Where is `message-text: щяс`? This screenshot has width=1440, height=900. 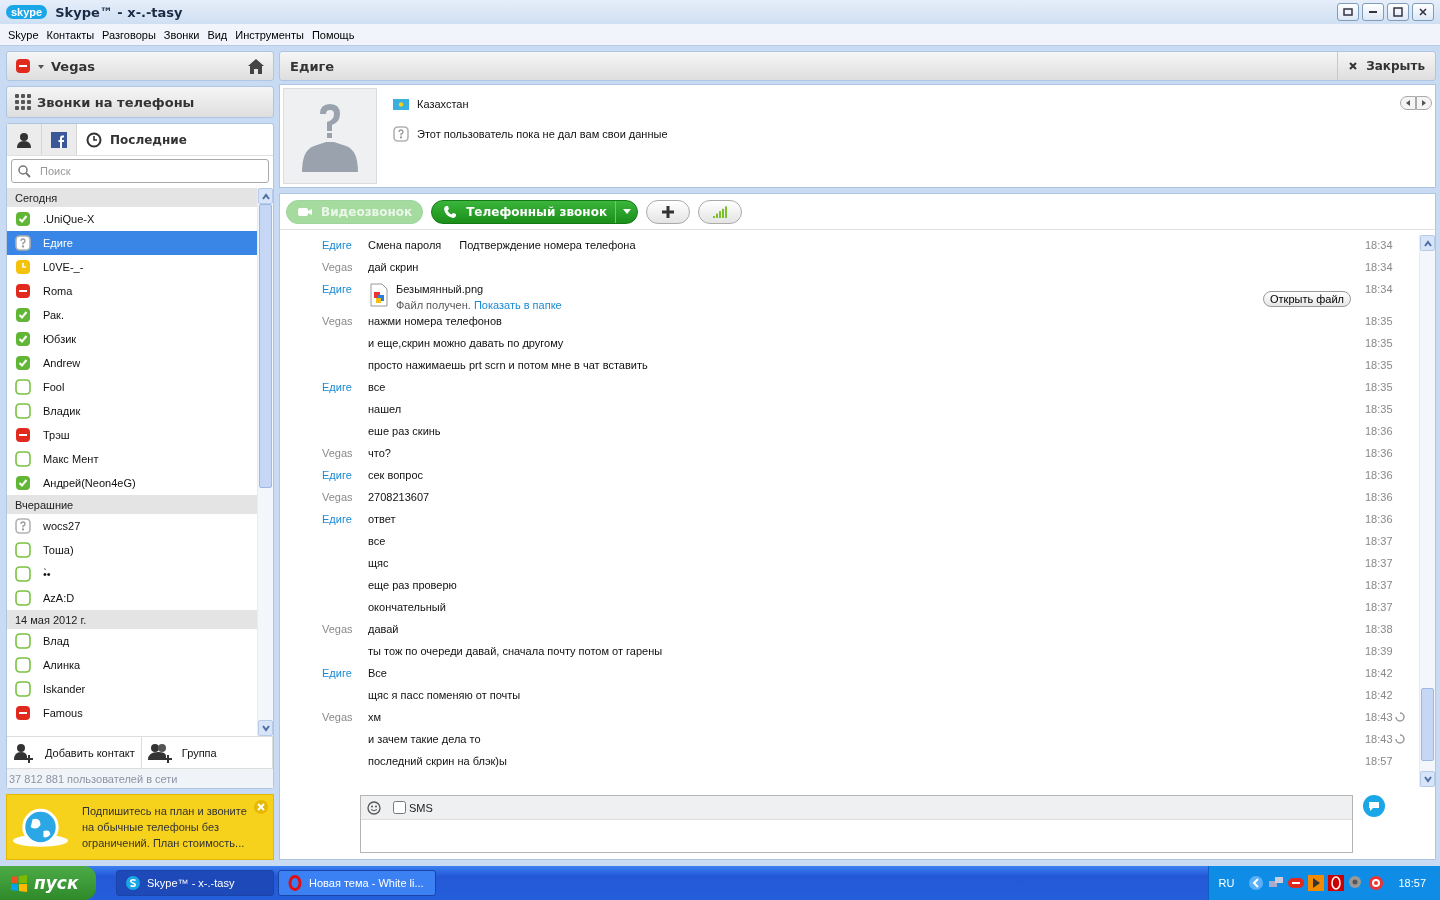 message-text: щяс is located at coordinates (378, 563).